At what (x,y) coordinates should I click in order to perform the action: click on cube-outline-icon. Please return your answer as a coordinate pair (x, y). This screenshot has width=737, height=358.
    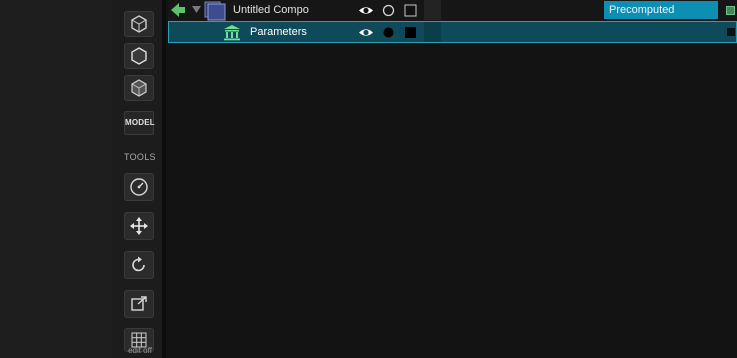
    Looking at the image, I should click on (139, 24).